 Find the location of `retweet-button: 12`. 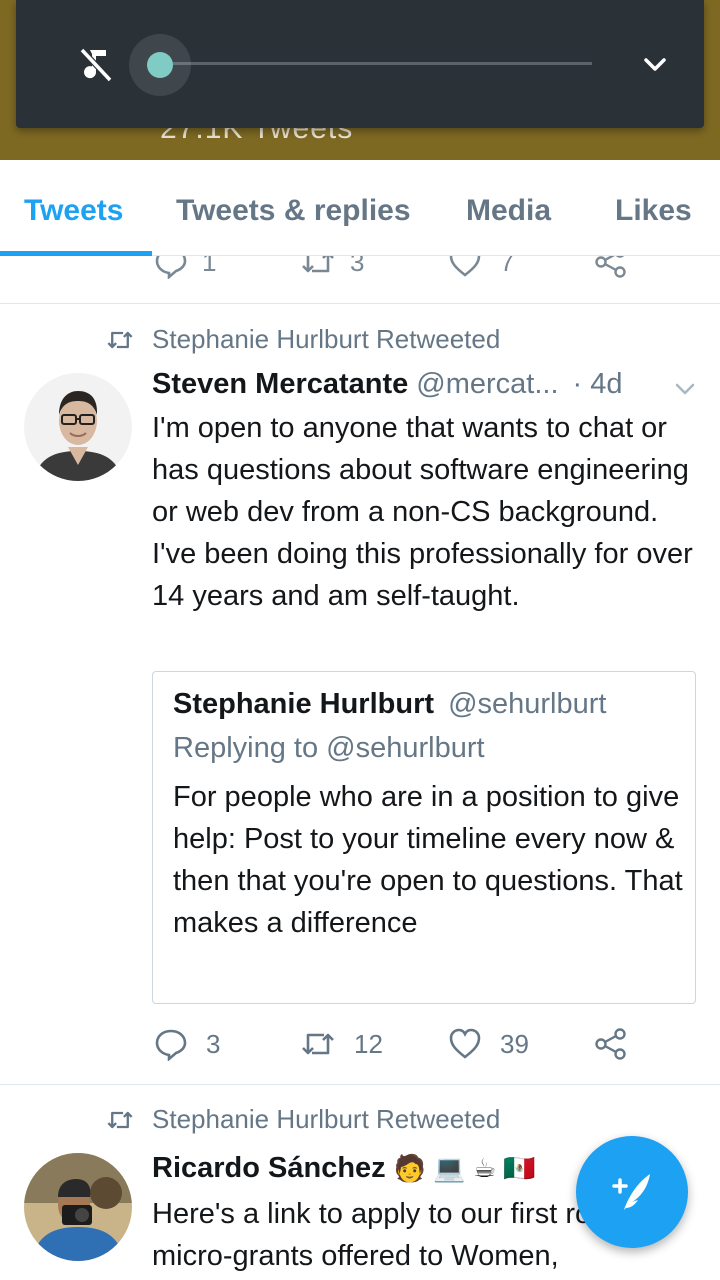

retweet-button: 12 is located at coordinates (341, 1044).